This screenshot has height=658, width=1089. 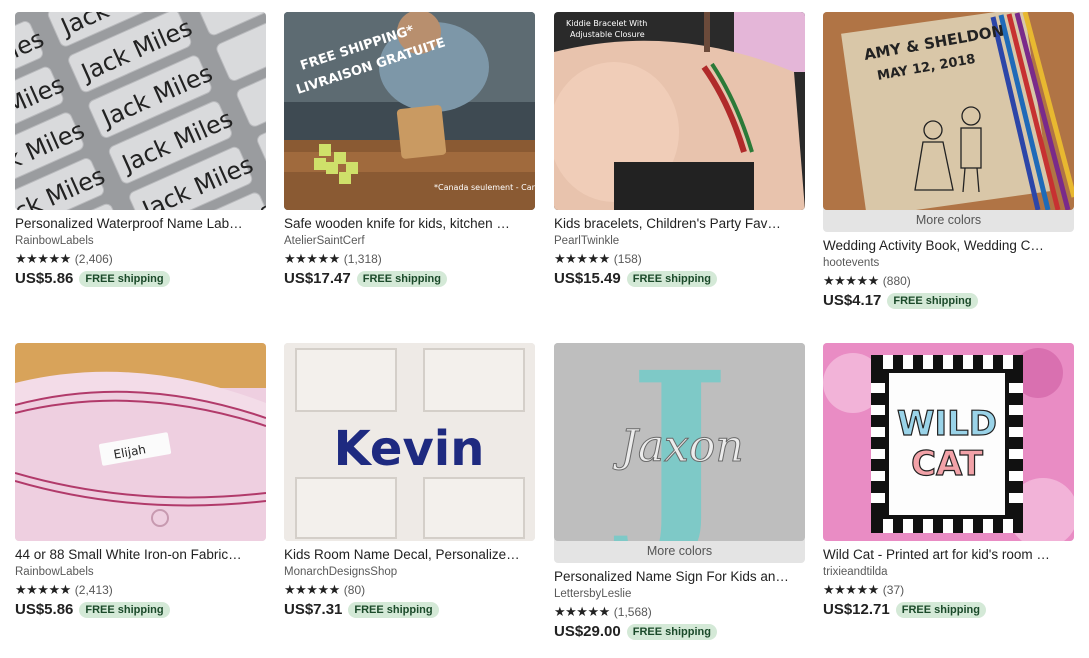 What do you see at coordinates (484, 187) in the screenshot?
I see `svg-text:*Canada seulement - Canada onl: *Canada seulement - Canada only` at bounding box center [484, 187].